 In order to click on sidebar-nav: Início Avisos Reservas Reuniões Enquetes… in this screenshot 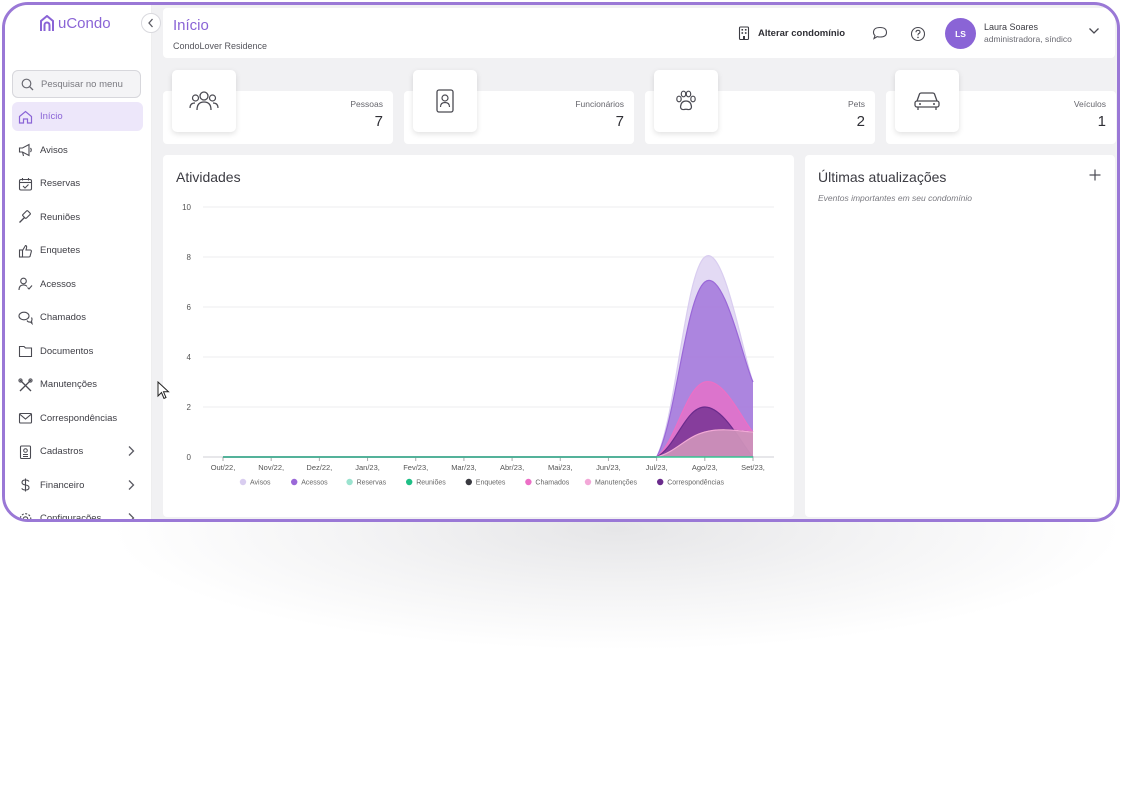, I will do `click(77, 312)`.